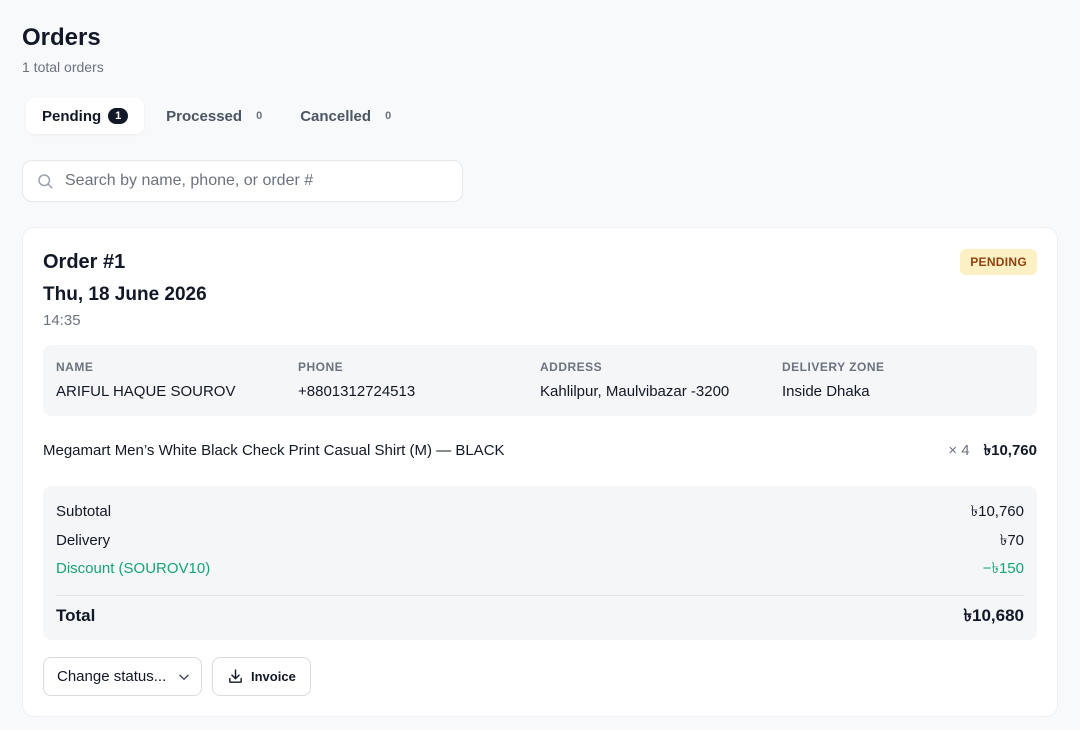  What do you see at coordinates (118, 116) in the screenshot?
I see `tab-count-badge: 1` at bounding box center [118, 116].